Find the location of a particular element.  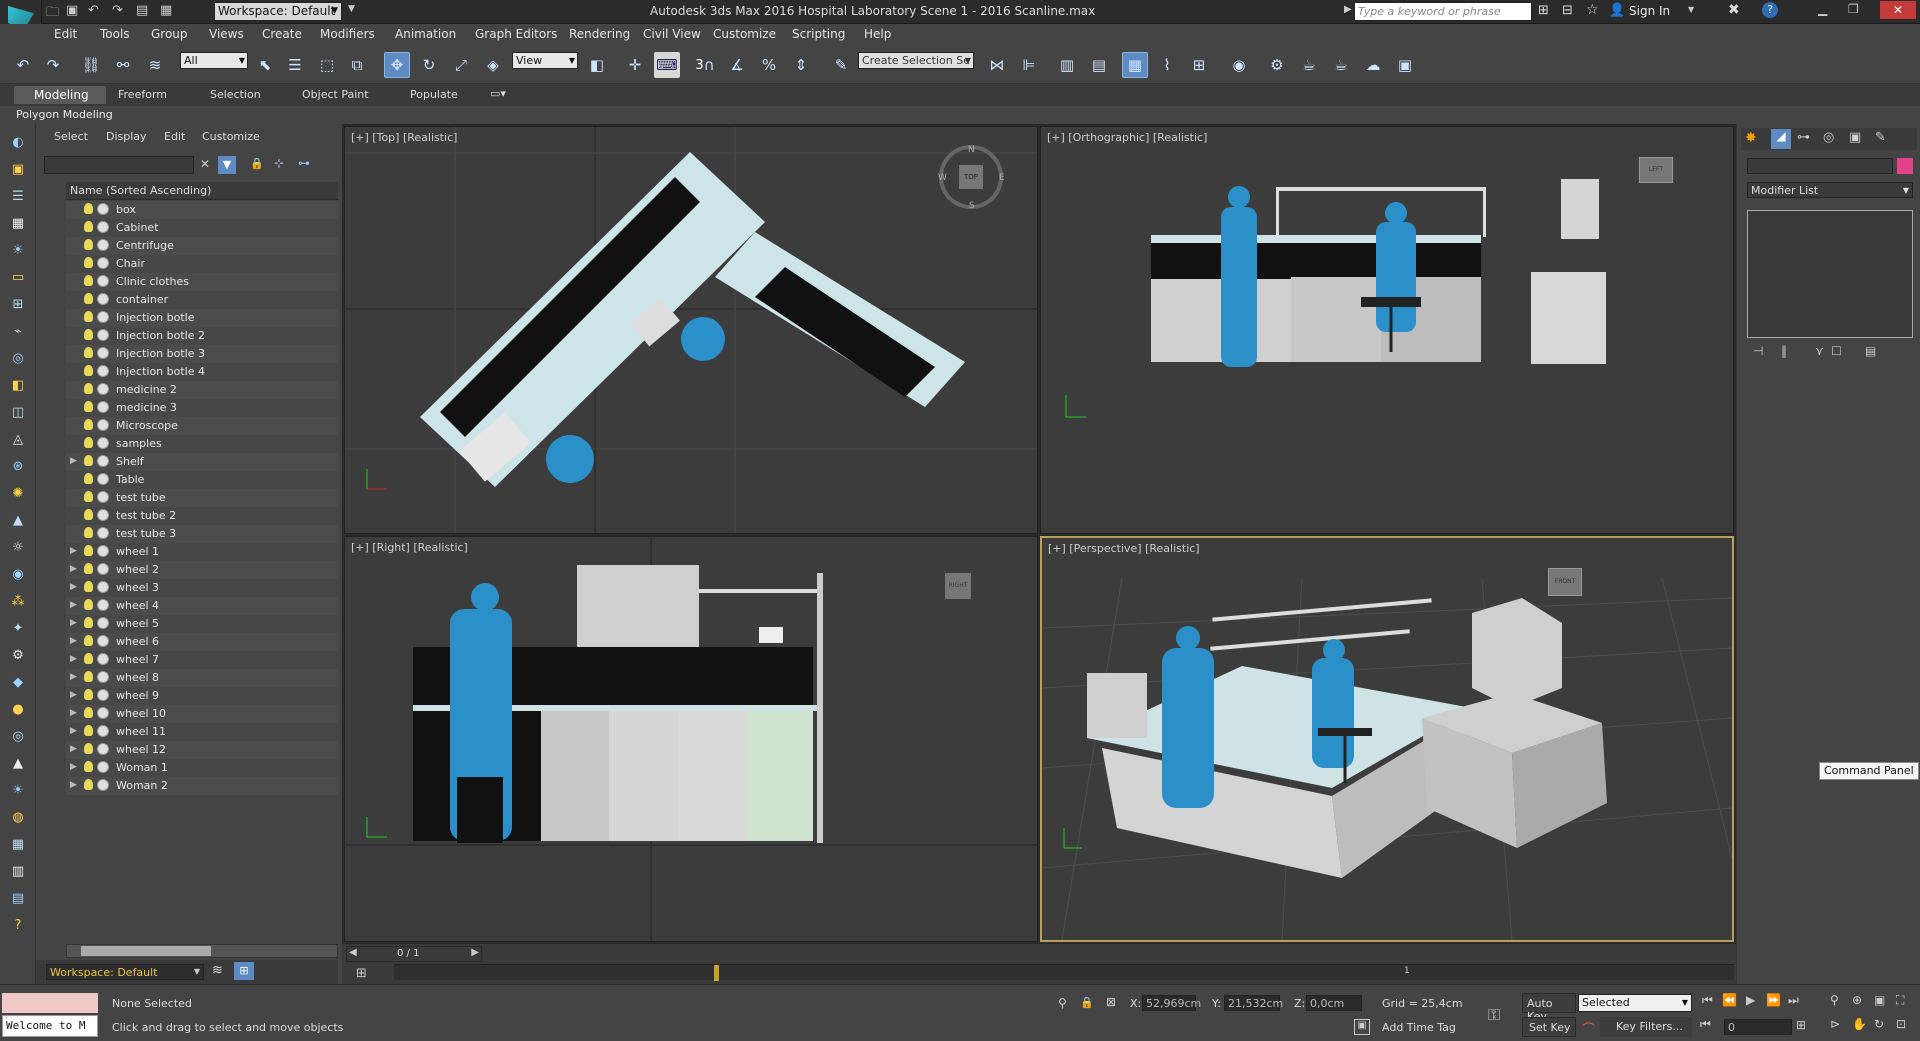

selection-filter-dropdown: All ▼ is located at coordinates (214, 60).